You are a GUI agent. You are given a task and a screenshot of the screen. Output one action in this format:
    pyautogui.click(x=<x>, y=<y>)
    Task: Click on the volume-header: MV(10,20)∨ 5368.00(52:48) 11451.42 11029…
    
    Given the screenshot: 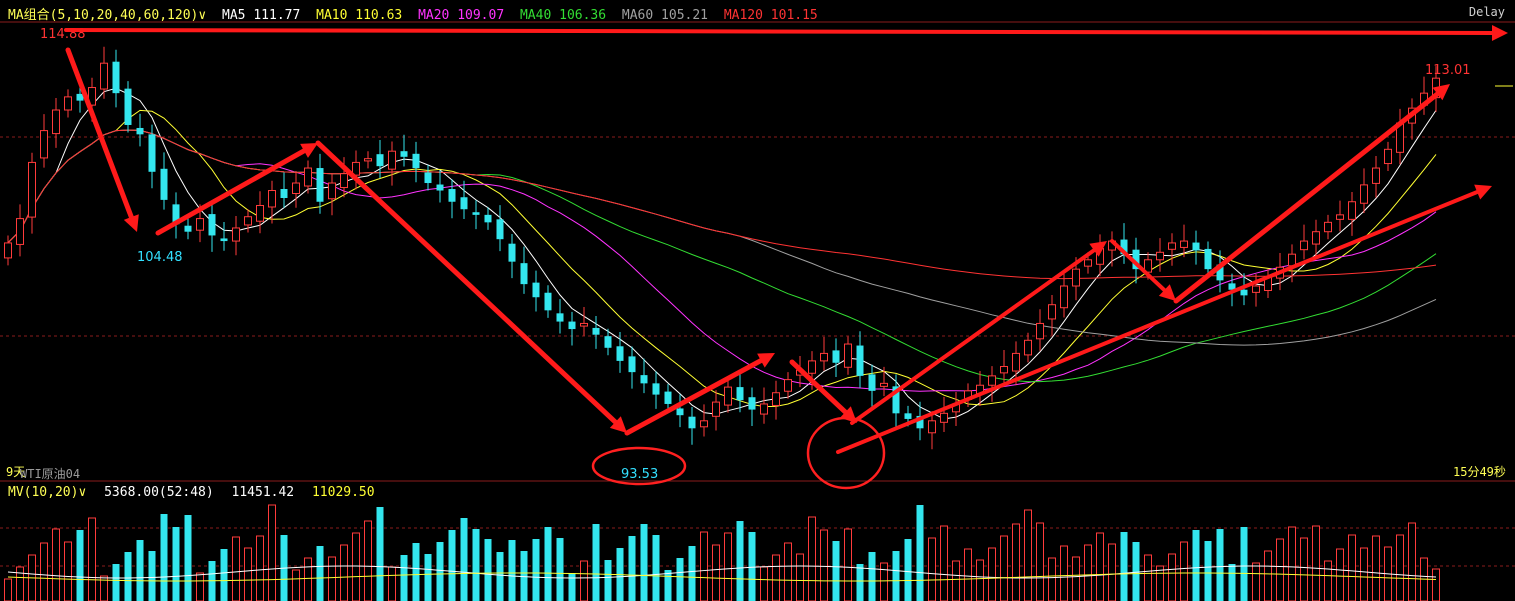 What is the action you would take?
    pyautogui.click(x=196, y=492)
    